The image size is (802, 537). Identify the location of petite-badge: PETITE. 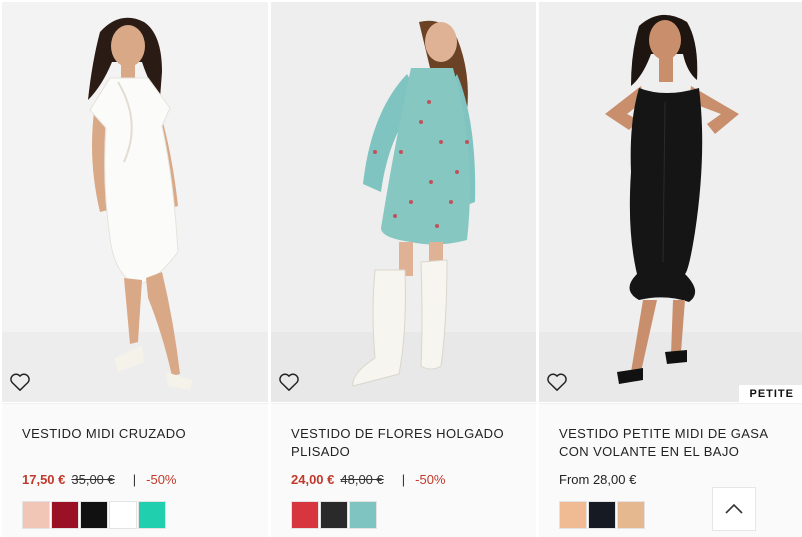
(770, 393).